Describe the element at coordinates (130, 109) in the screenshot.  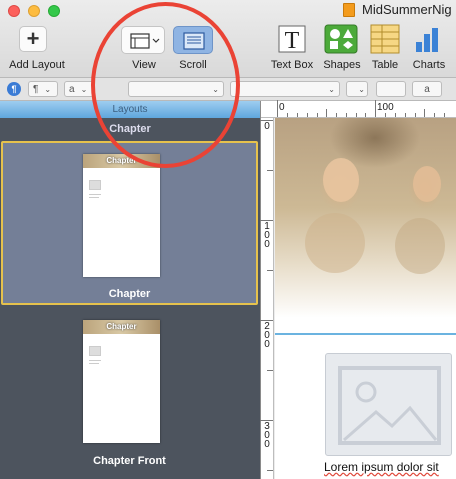
I see `layouts-header: Layouts` at that location.